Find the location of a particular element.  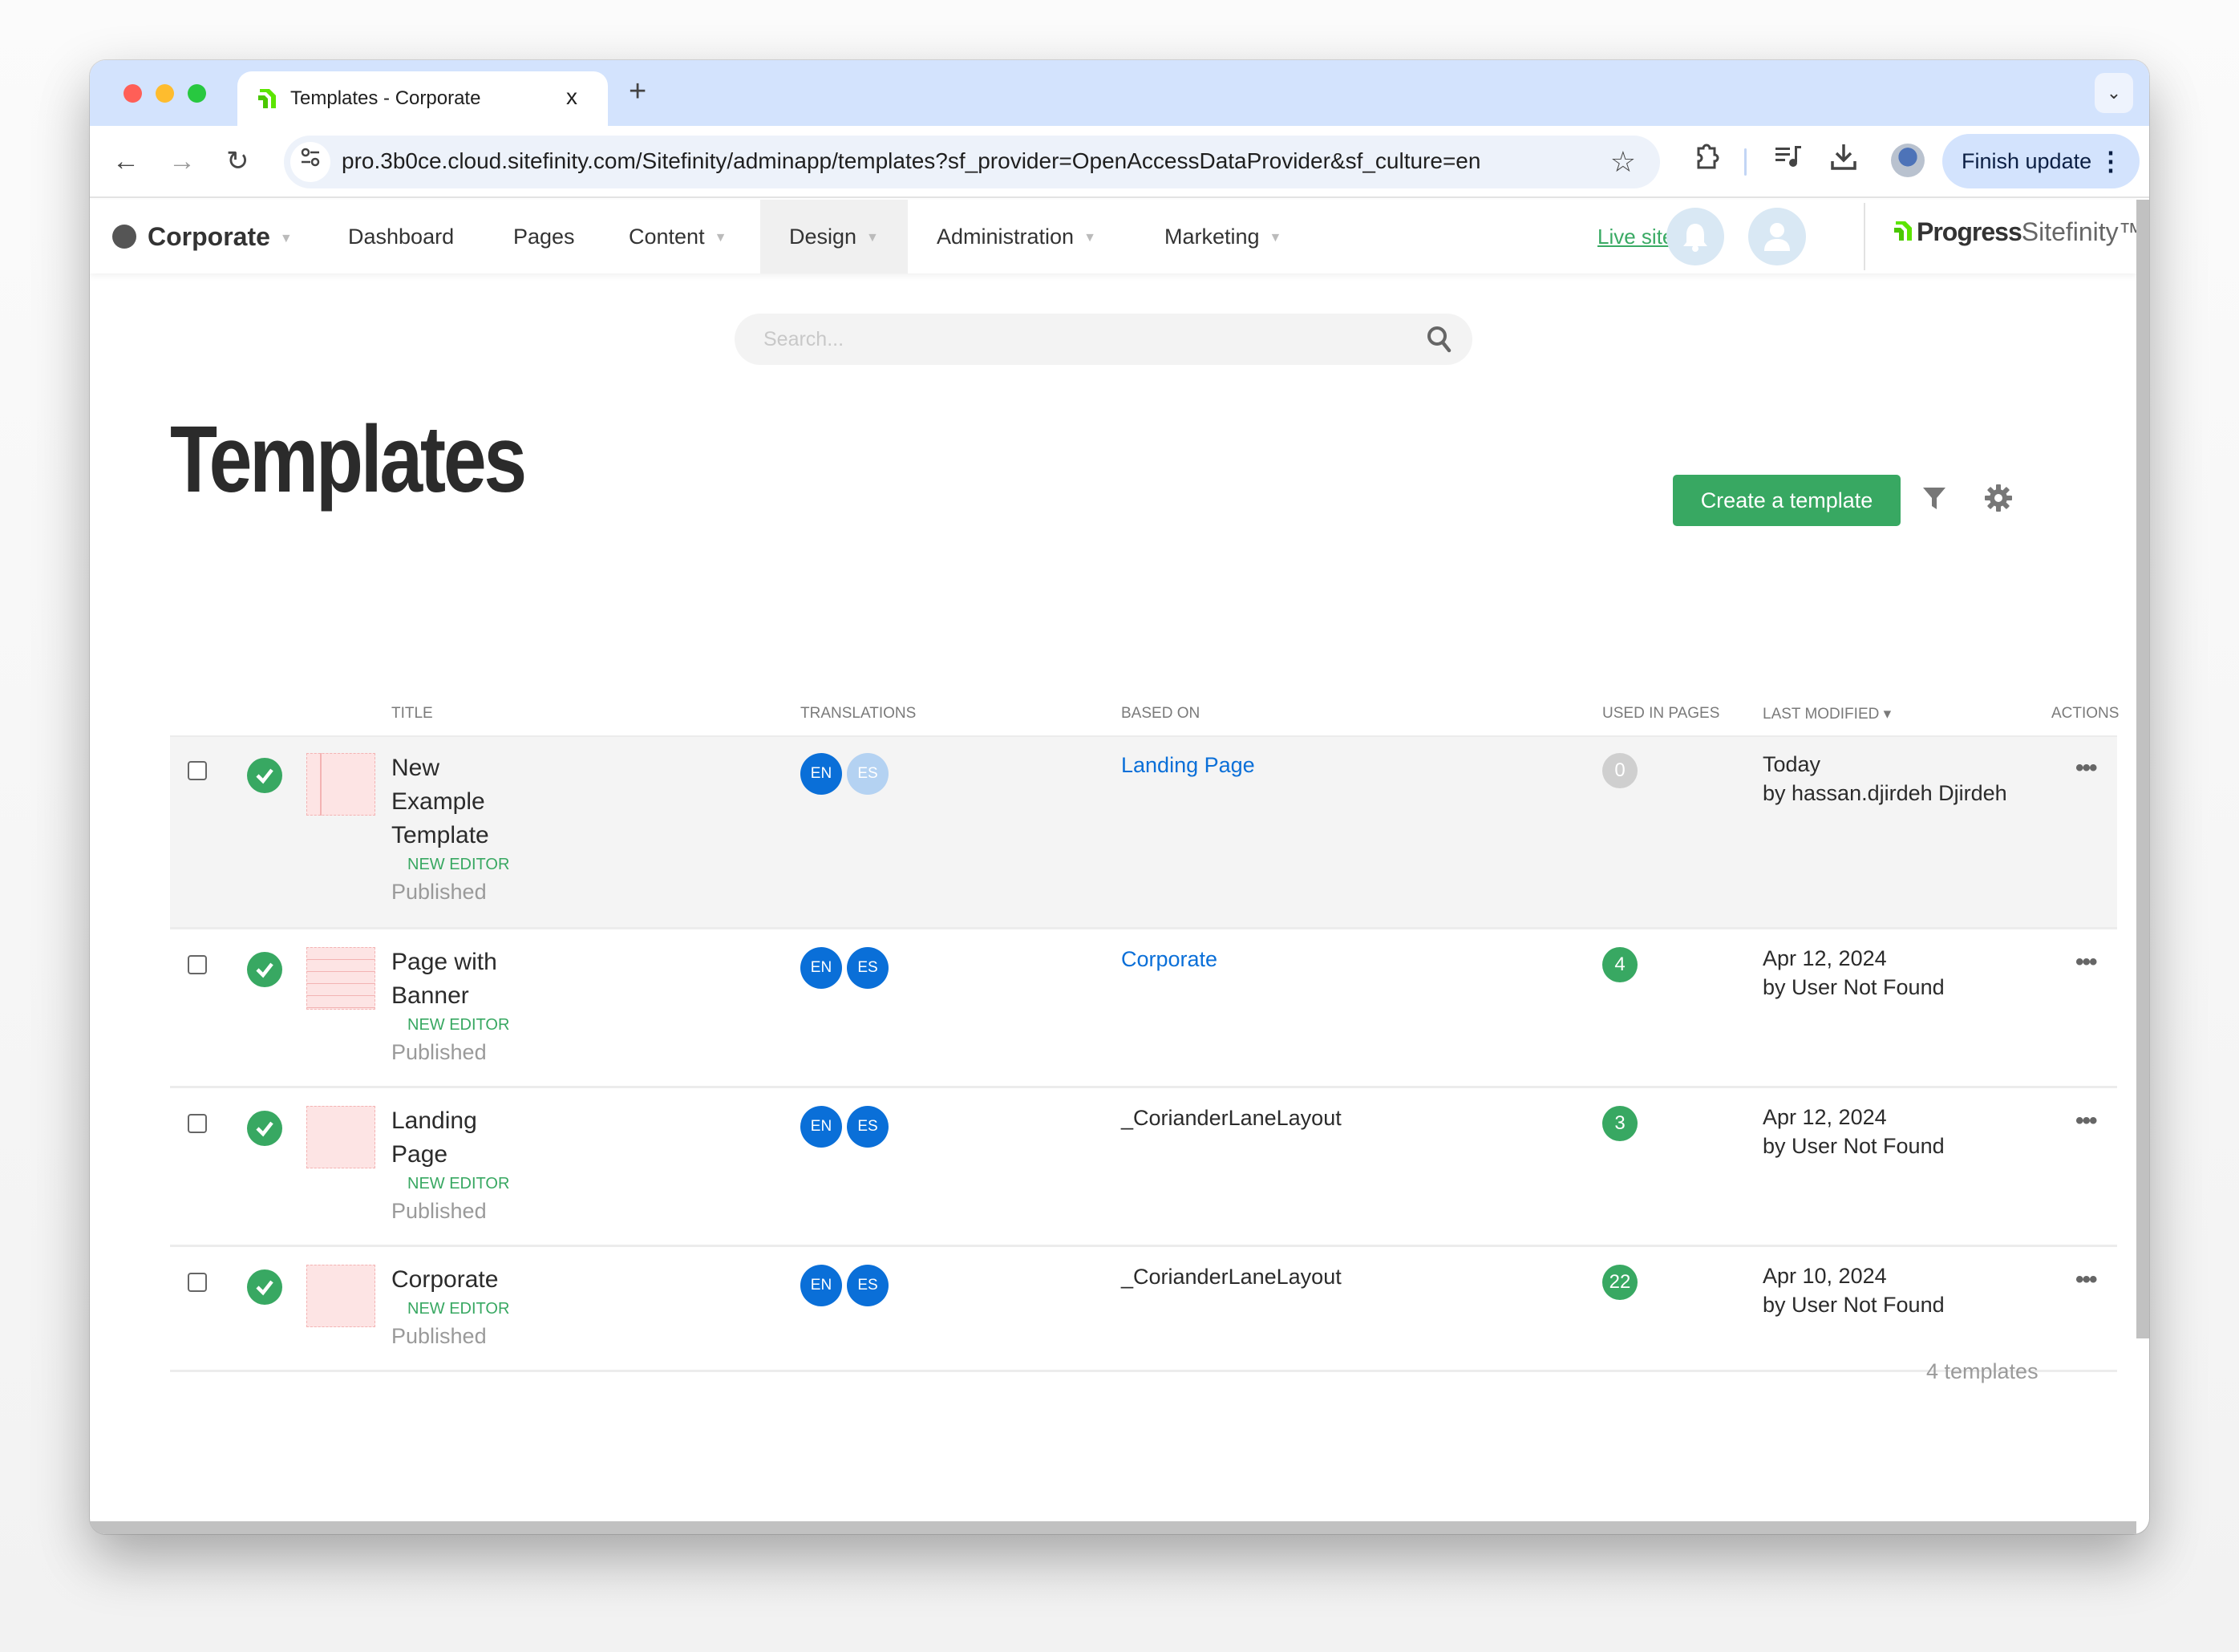

nav-dashboard: Dashboard is located at coordinates (401, 236).